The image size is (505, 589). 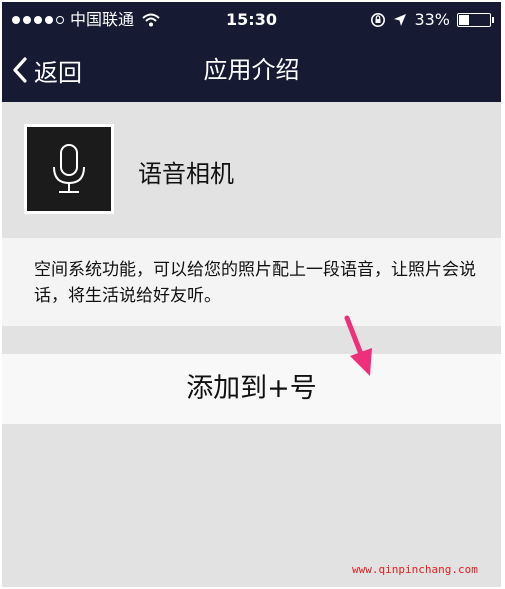 What do you see at coordinates (378, 20) in the screenshot?
I see `rotation-lock-icon` at bounding box center [378, 20].